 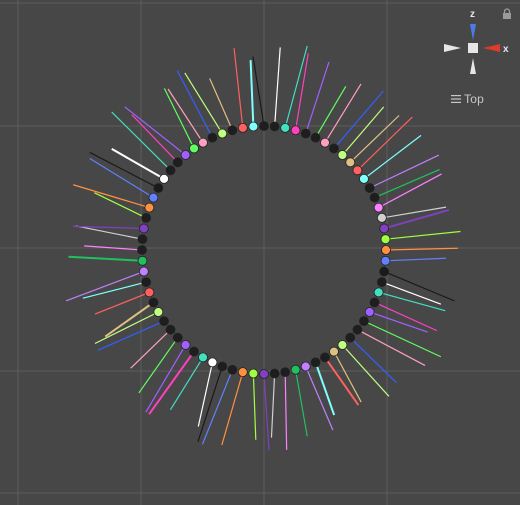 I want to click on gizmo-center-cube, so click(x=473, y=48).